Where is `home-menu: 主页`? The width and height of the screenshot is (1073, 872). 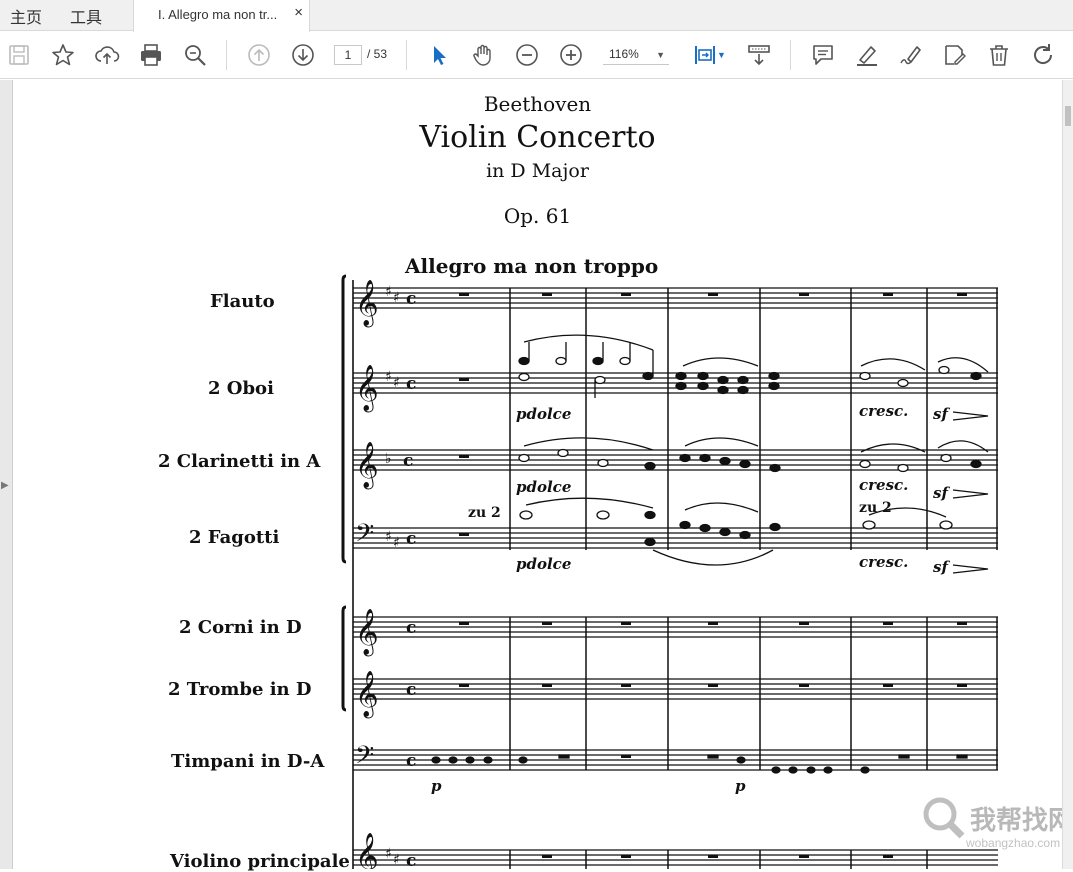 home-menu: 主页 is located at coordinates (26, 16).